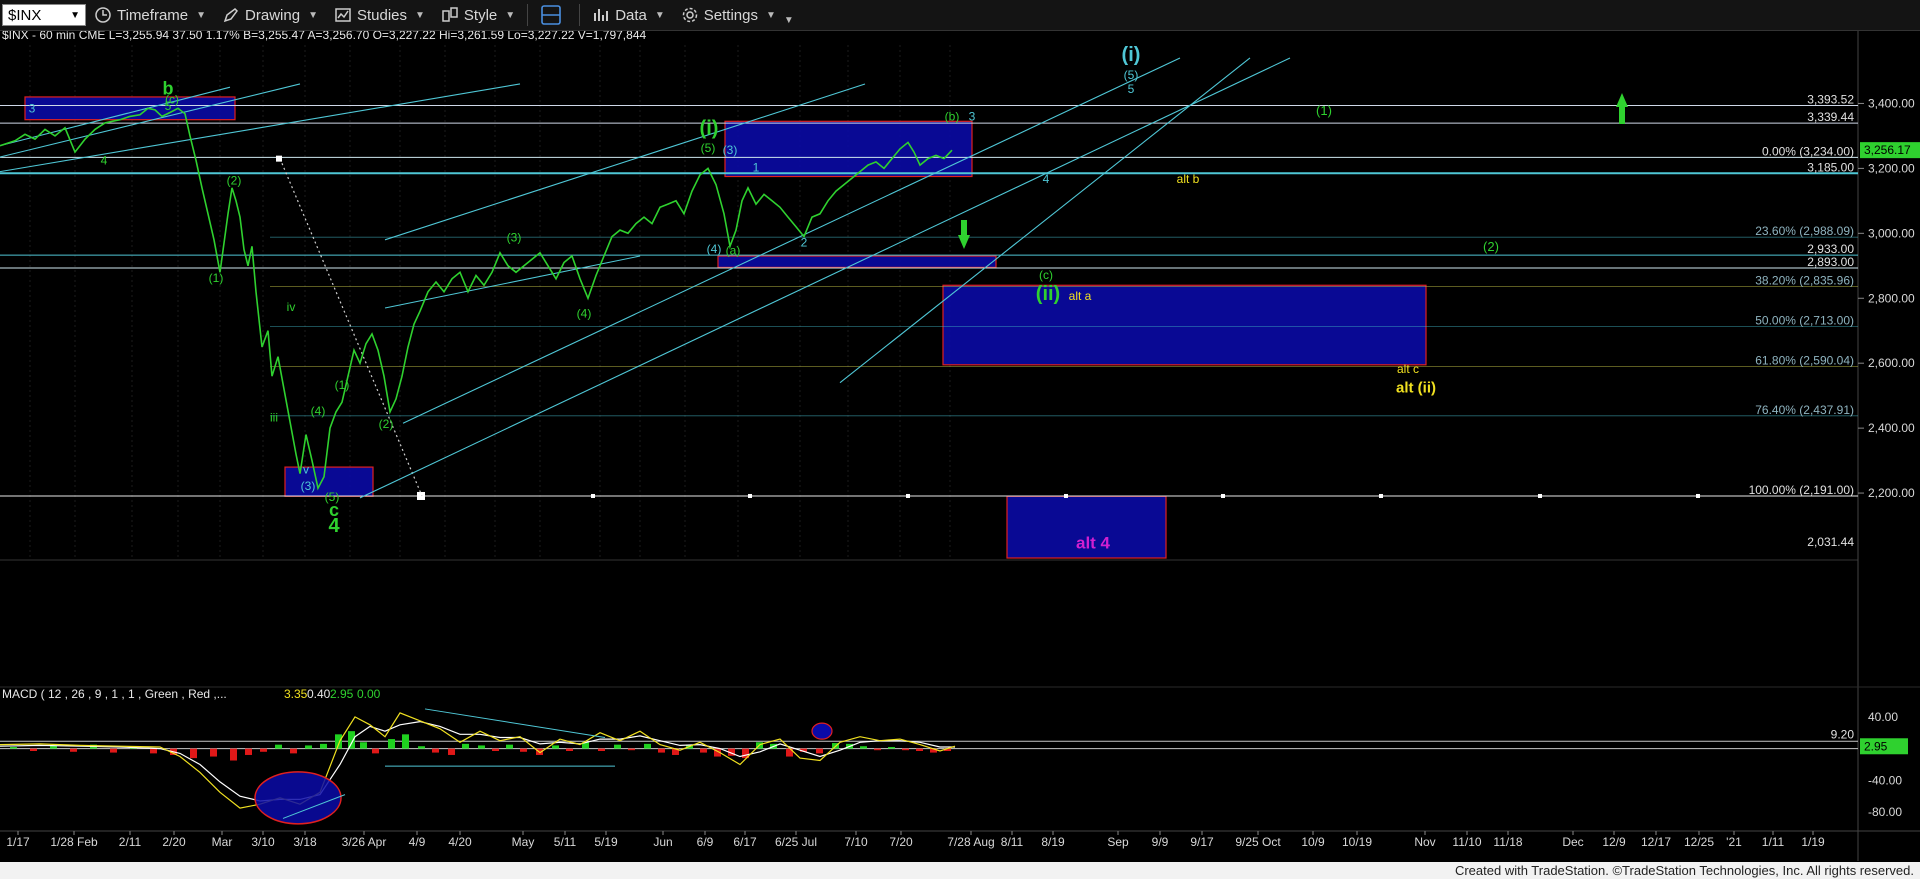  I want to click on settings-label: Settings, so click(730, 15).